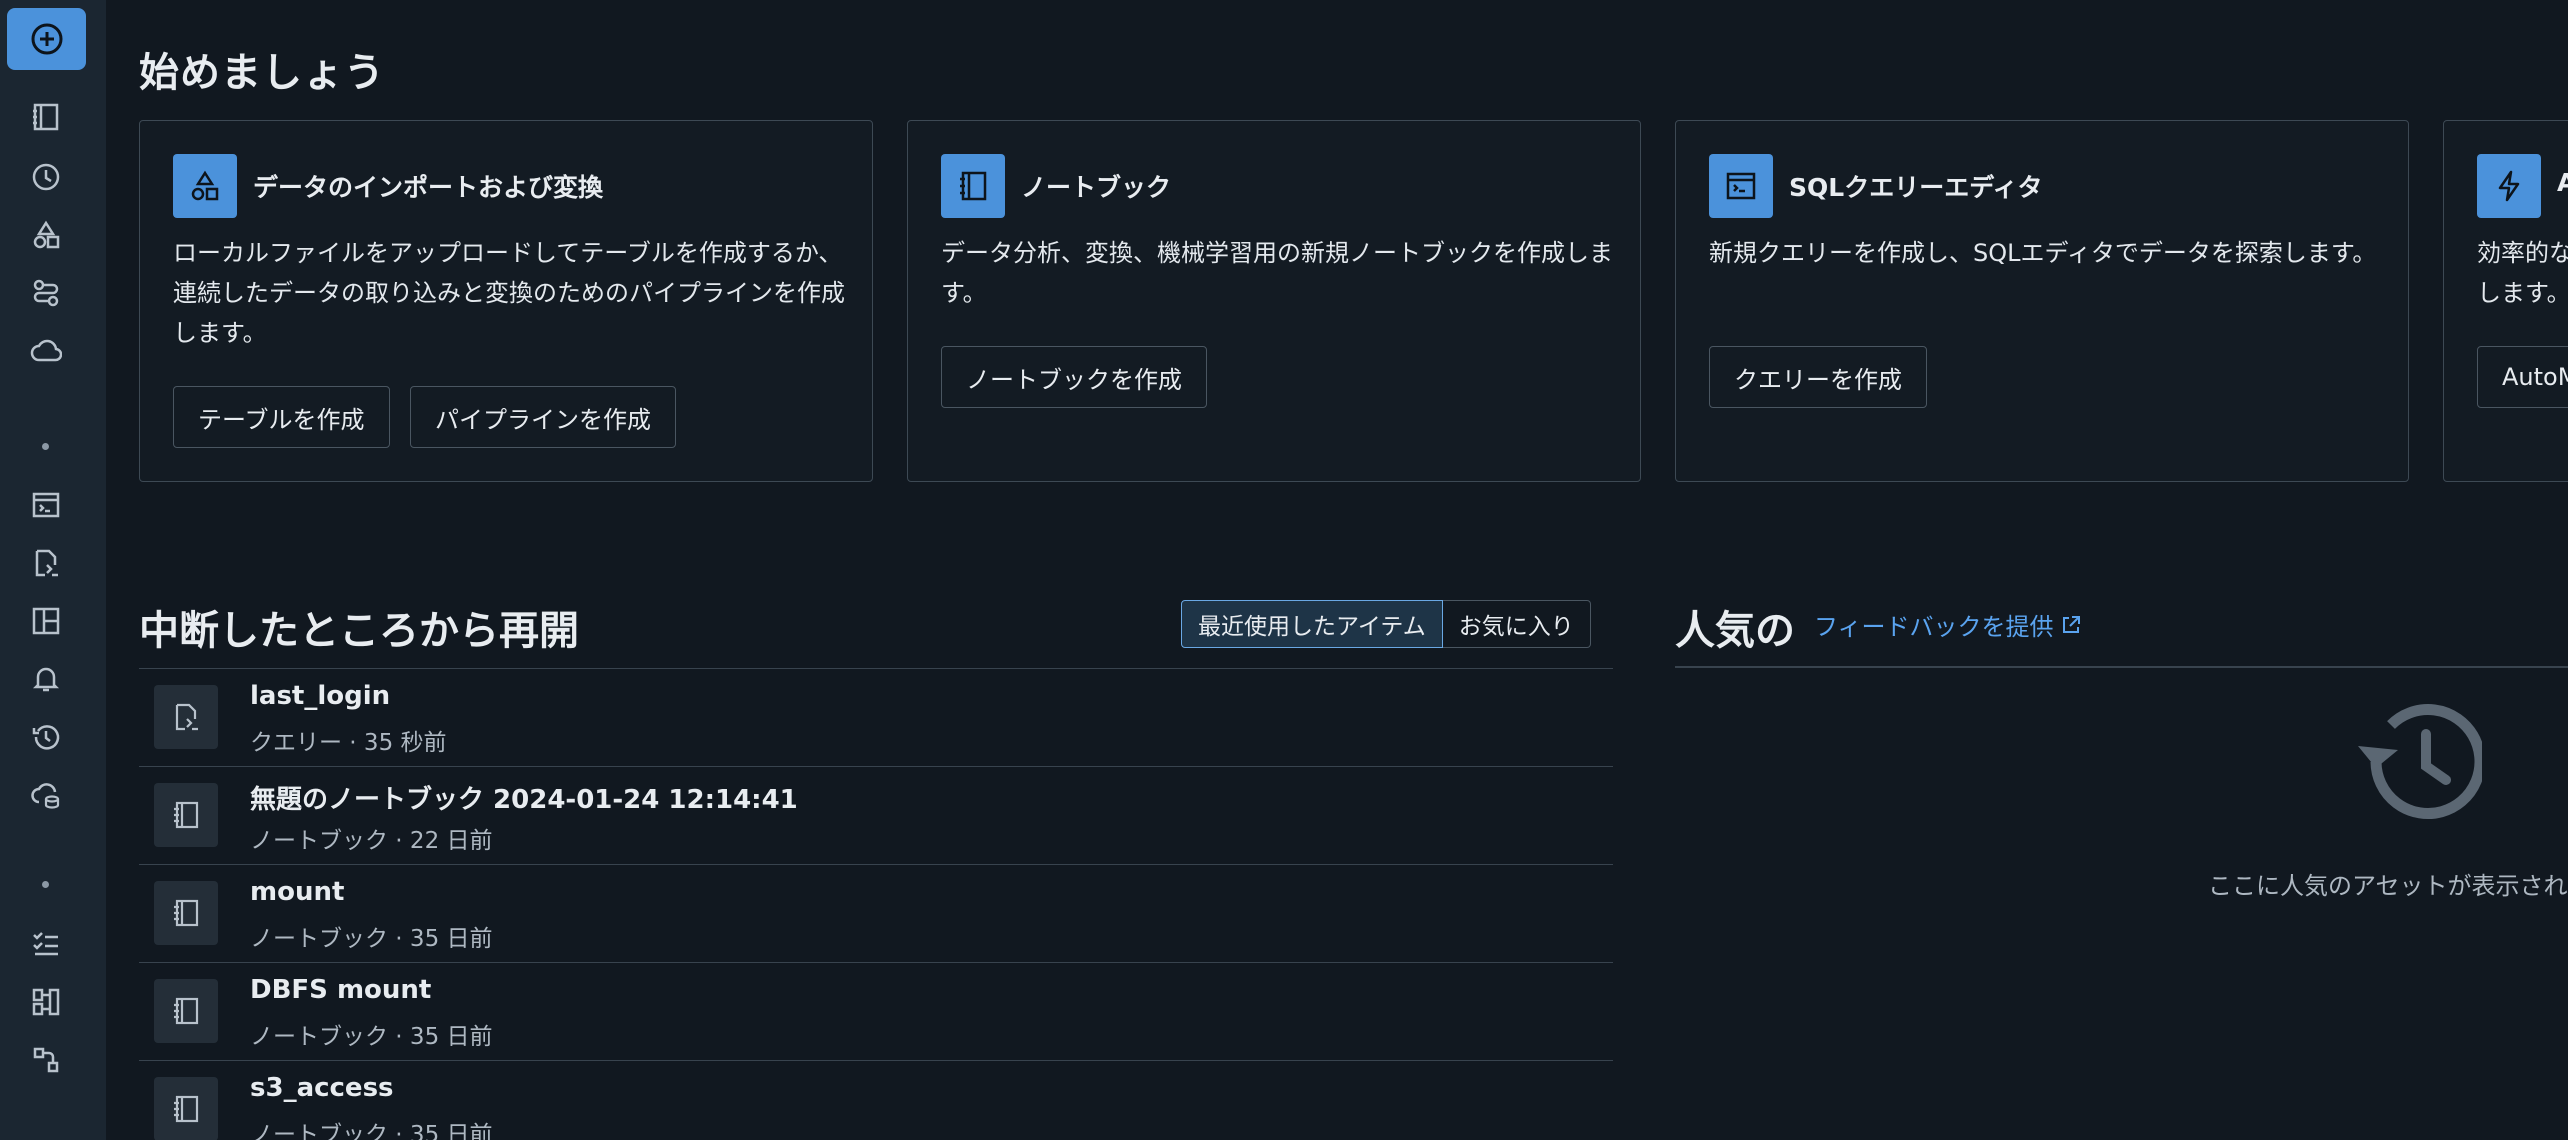 Image resolution: width=2568 pixels, height=1140 pixels. I want to click on card-title: A, so click(2562, 182).